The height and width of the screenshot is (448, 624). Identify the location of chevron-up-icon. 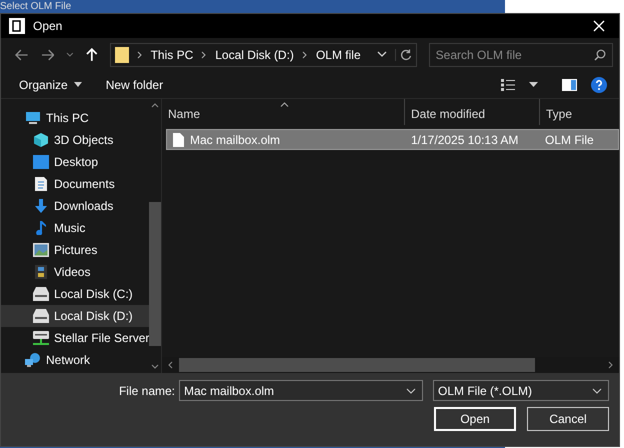
(155, 105).